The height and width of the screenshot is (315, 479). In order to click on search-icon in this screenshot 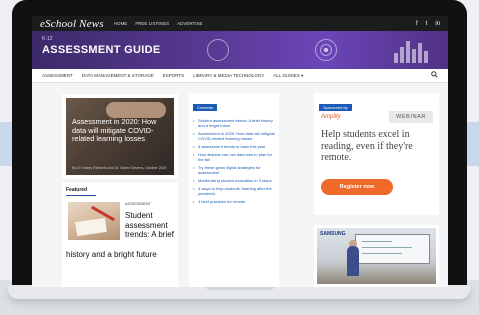, I will do `click(434, 75)`.